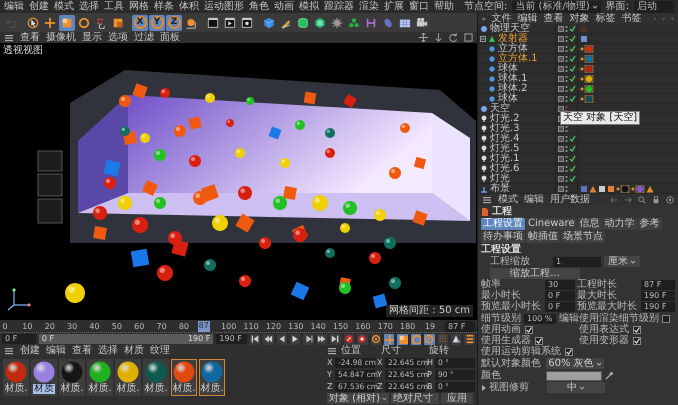 This screenshot has width=678, height=405. Describe the element at coordinates (134, 351) in the screenshot. I see `menu-item: 材质` at that location.